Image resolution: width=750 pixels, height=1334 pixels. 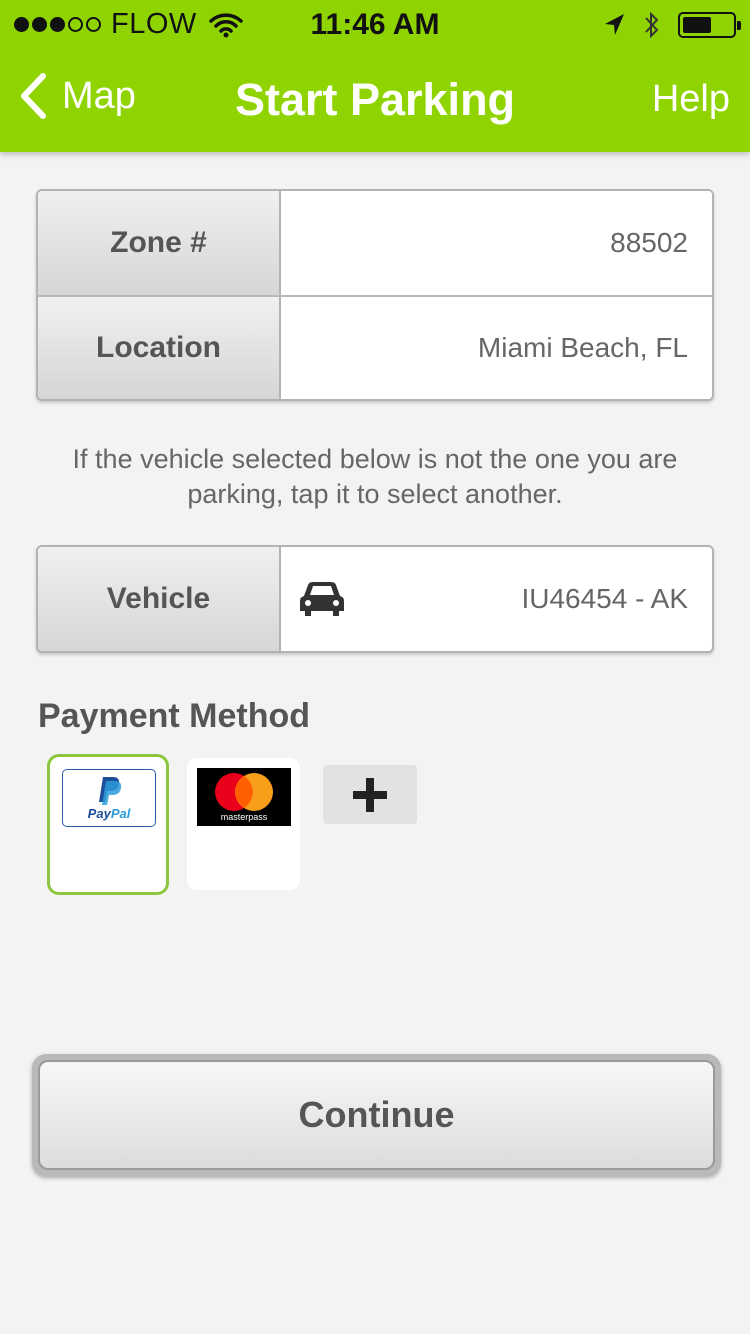 I want to click on location-label: Location, so click(x=159, y=348).